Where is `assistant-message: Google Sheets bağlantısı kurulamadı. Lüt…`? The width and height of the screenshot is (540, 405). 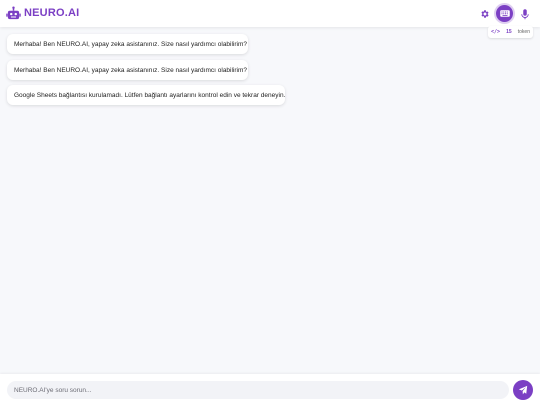
assistant-message: Google Sheets bağlantısı kurulamadı. Lüt… is located at coordinates (146, 95).